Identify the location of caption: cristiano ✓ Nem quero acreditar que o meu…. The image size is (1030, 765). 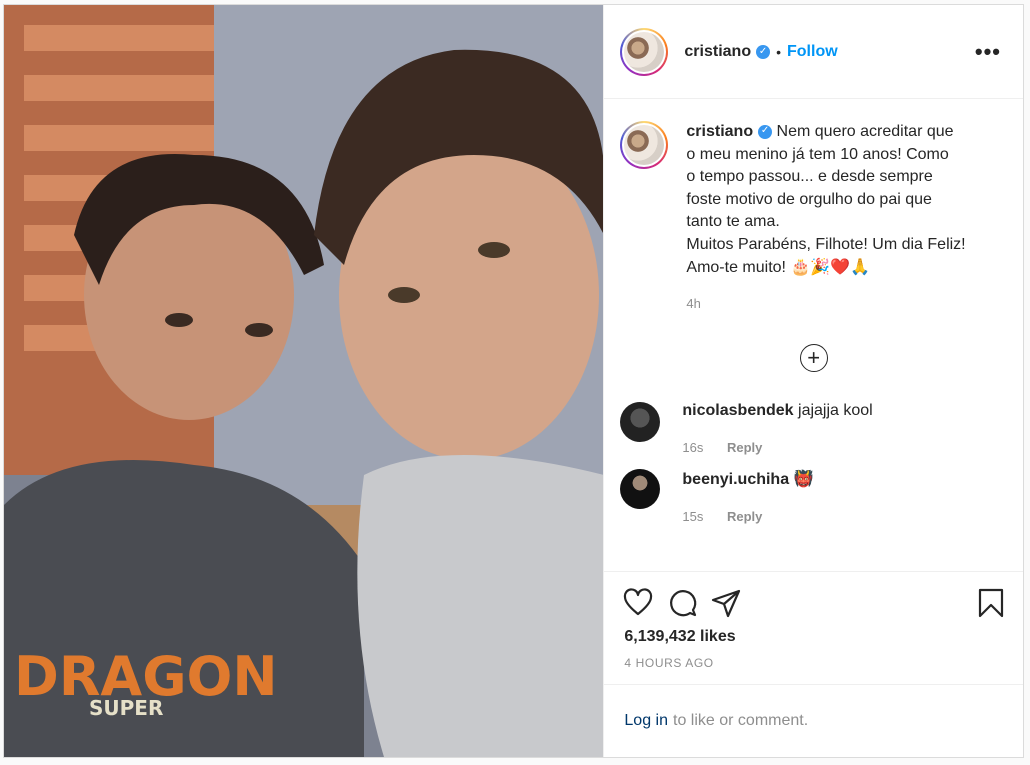
(813, 218).